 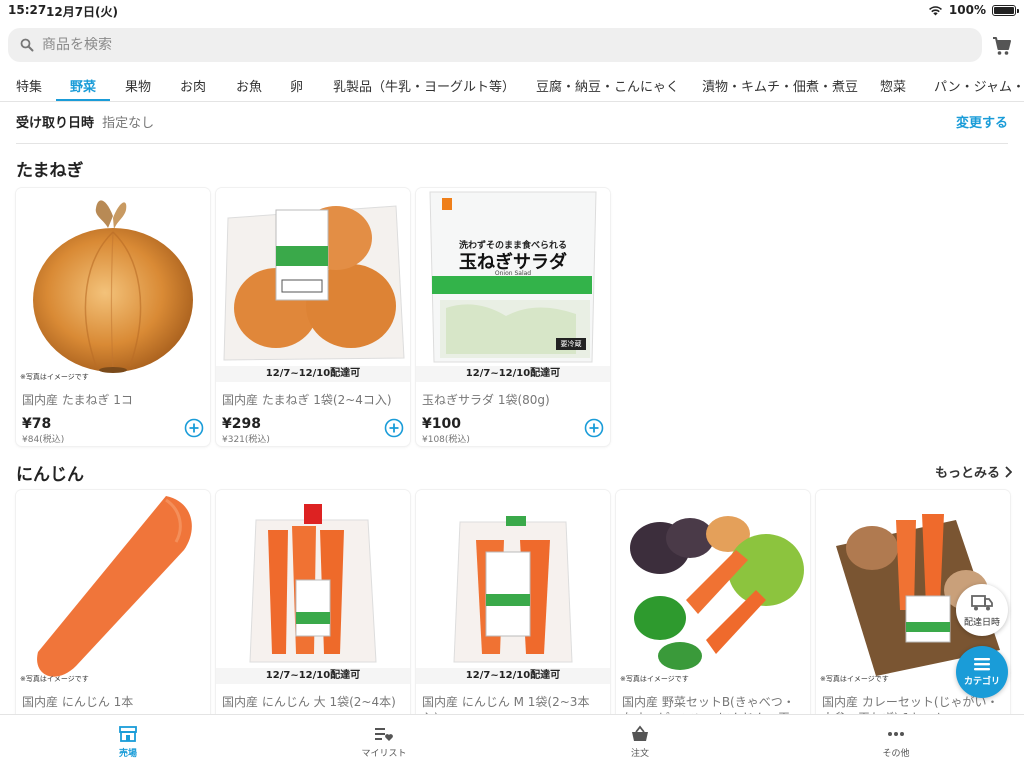 What do you see at coordinates (512, 128) in the screenshot?
I see `pickup-row: 受け取り日時 指定なし 変更する` at bounding box center [512, 128].